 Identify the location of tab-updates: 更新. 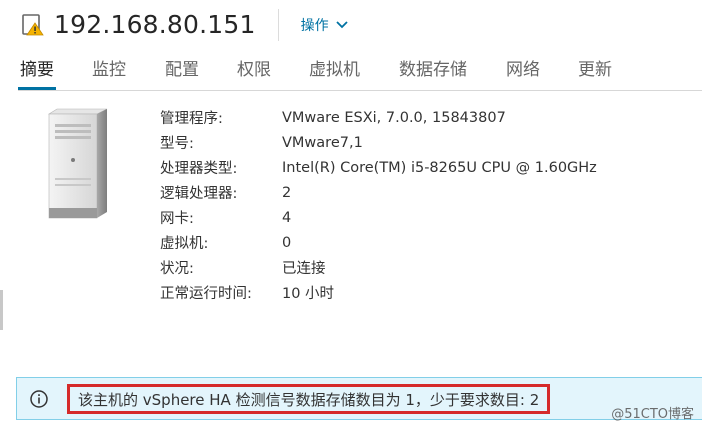
(595, 70).